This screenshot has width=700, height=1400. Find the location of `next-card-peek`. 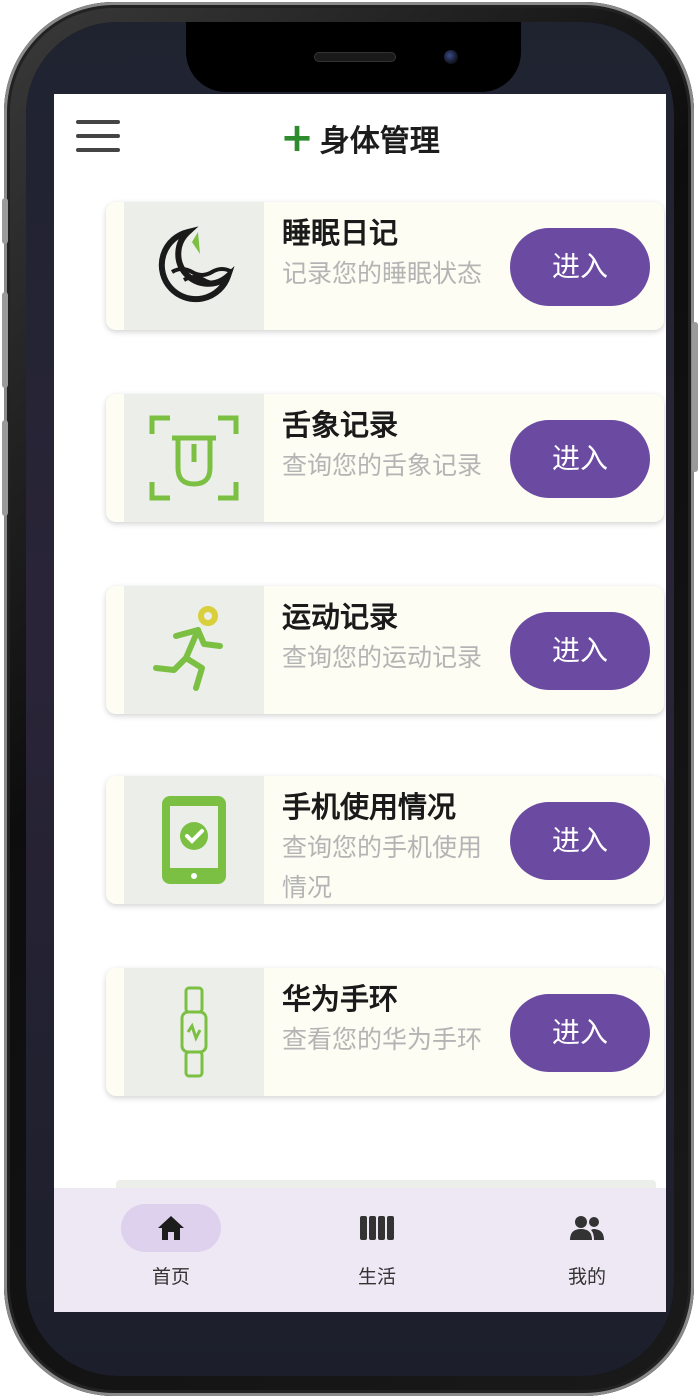

next-card-peek is located at coordinates (386, 1184).